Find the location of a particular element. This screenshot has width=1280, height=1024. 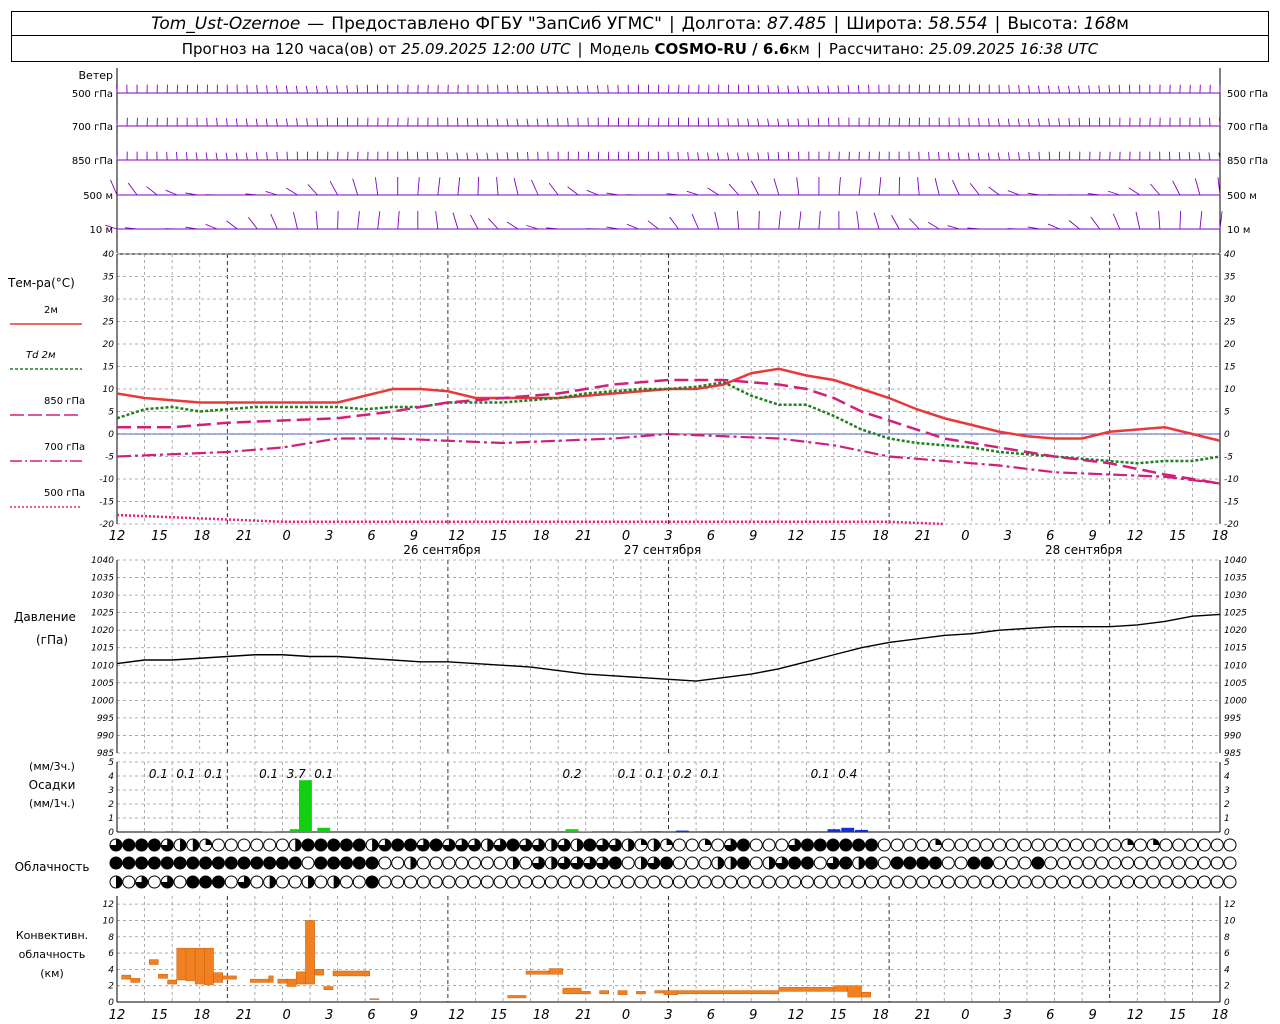

temp-tick-left: 10 is located at coordinates (109, 390).